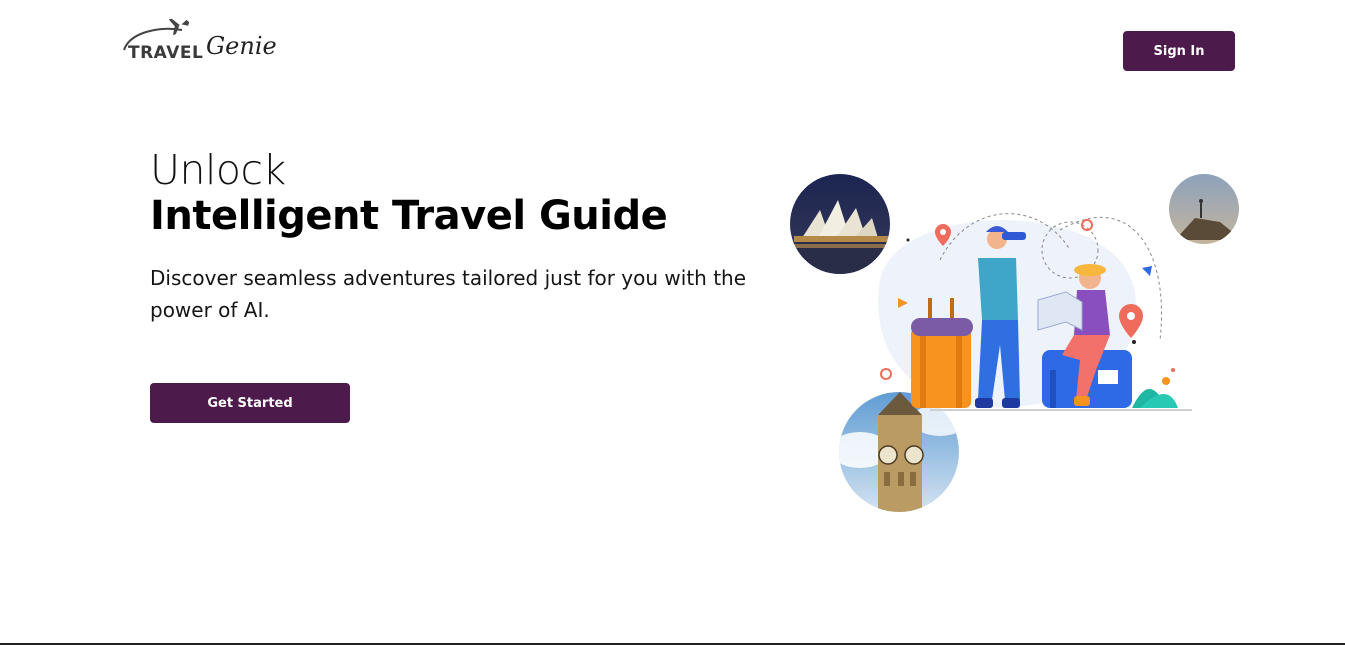  What do you see at coordinates (840, 224) in the screenshot?
I see `sydney-opera-house-photo` at bounding box center [840, 224].